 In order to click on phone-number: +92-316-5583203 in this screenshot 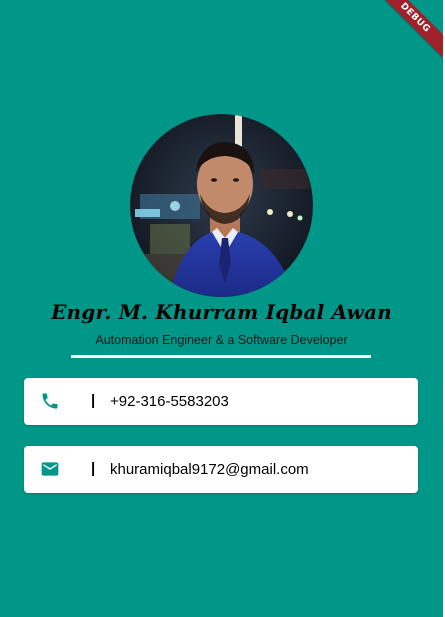, I will do `click(169, 401)`.